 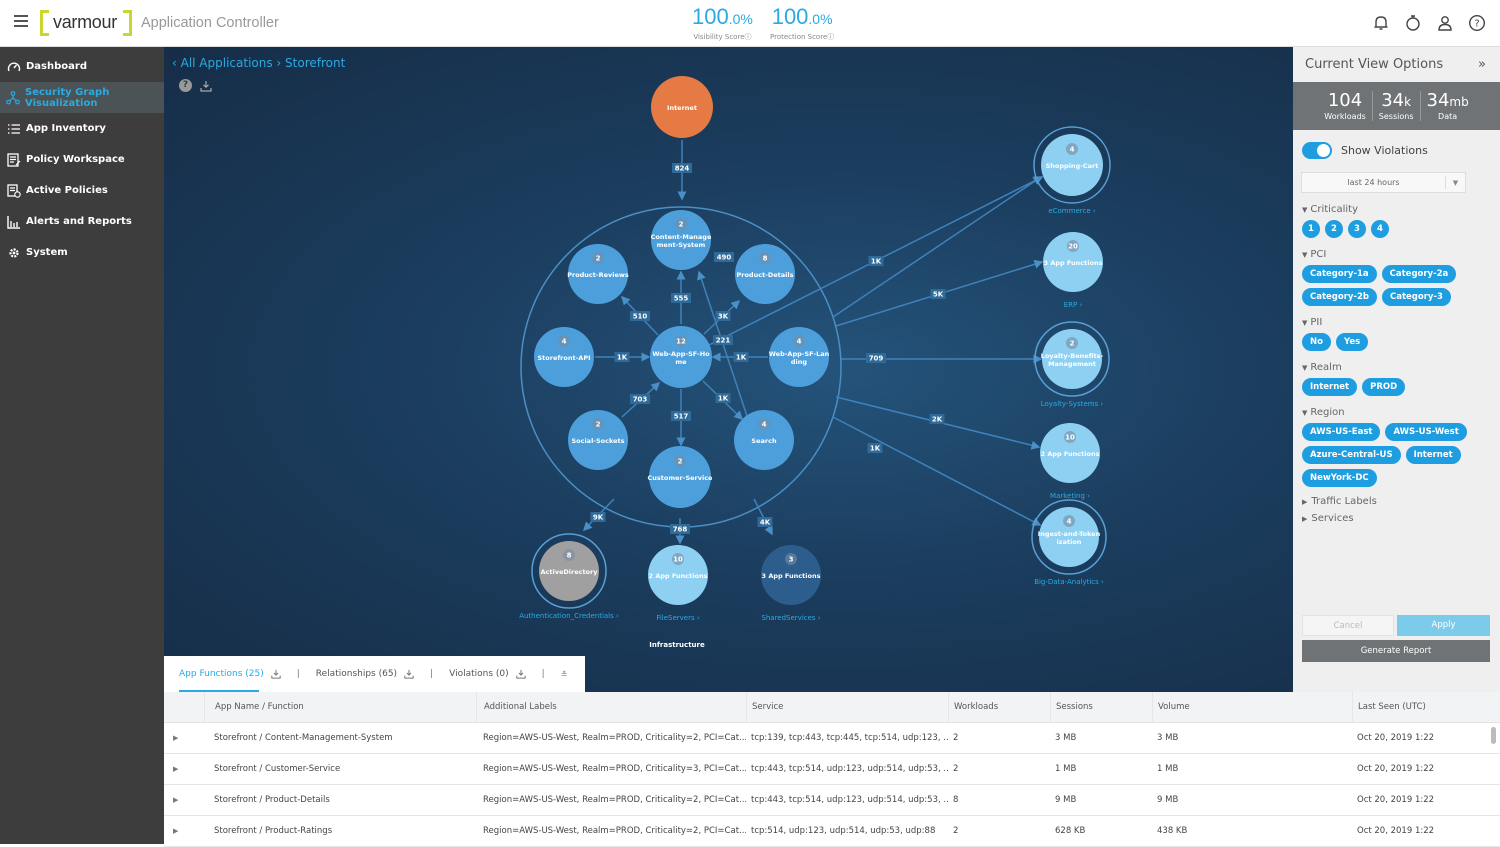 What do you see at coordinates (847, 707) in the screenshot?
I see `column-header: Service` at bounding box center [847, 707].